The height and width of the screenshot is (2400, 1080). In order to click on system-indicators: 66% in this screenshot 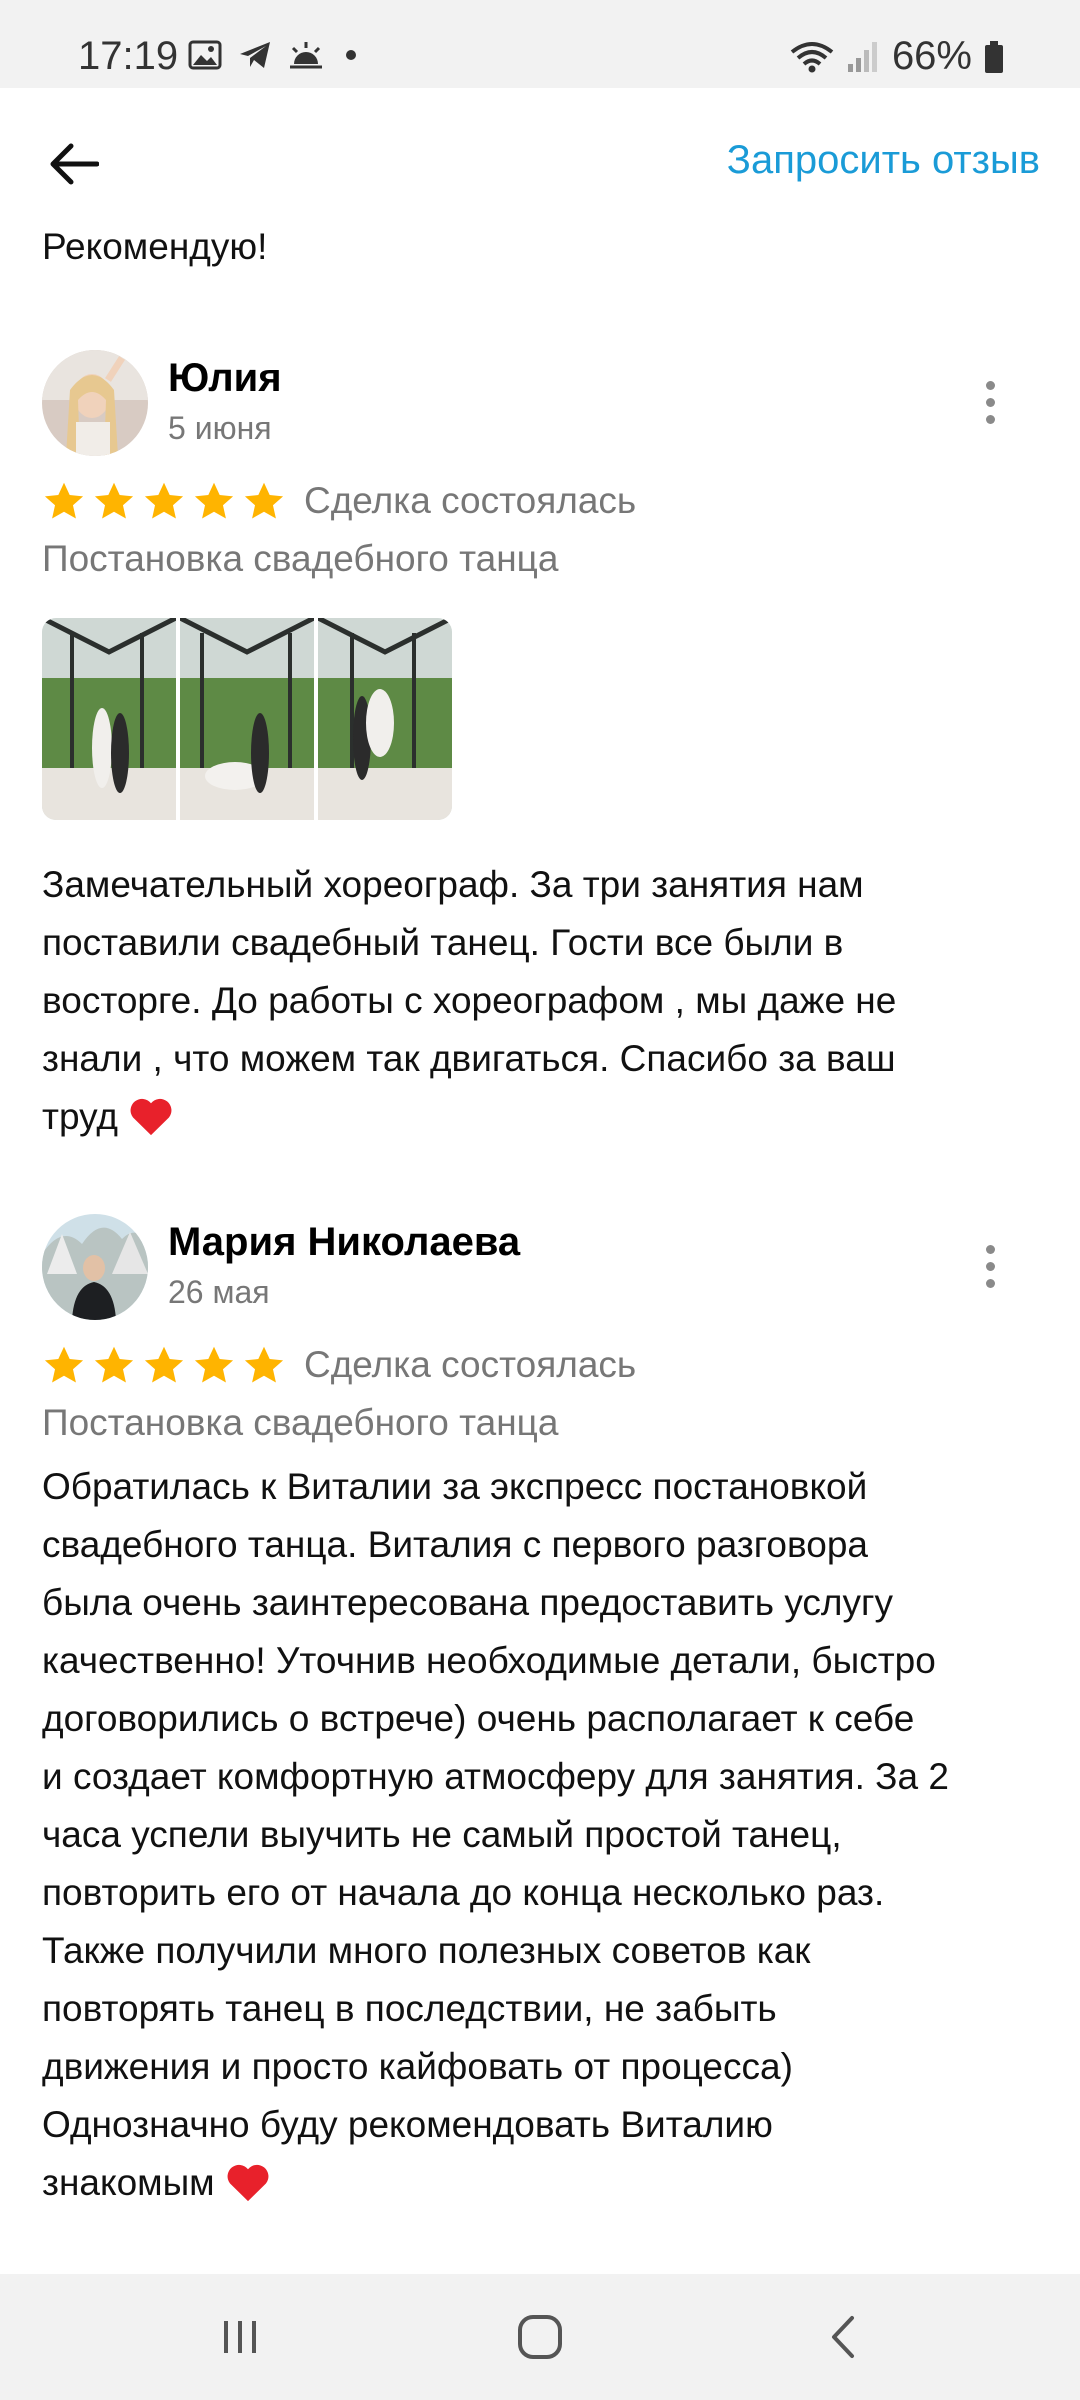, I will do `click(897, 56)`.